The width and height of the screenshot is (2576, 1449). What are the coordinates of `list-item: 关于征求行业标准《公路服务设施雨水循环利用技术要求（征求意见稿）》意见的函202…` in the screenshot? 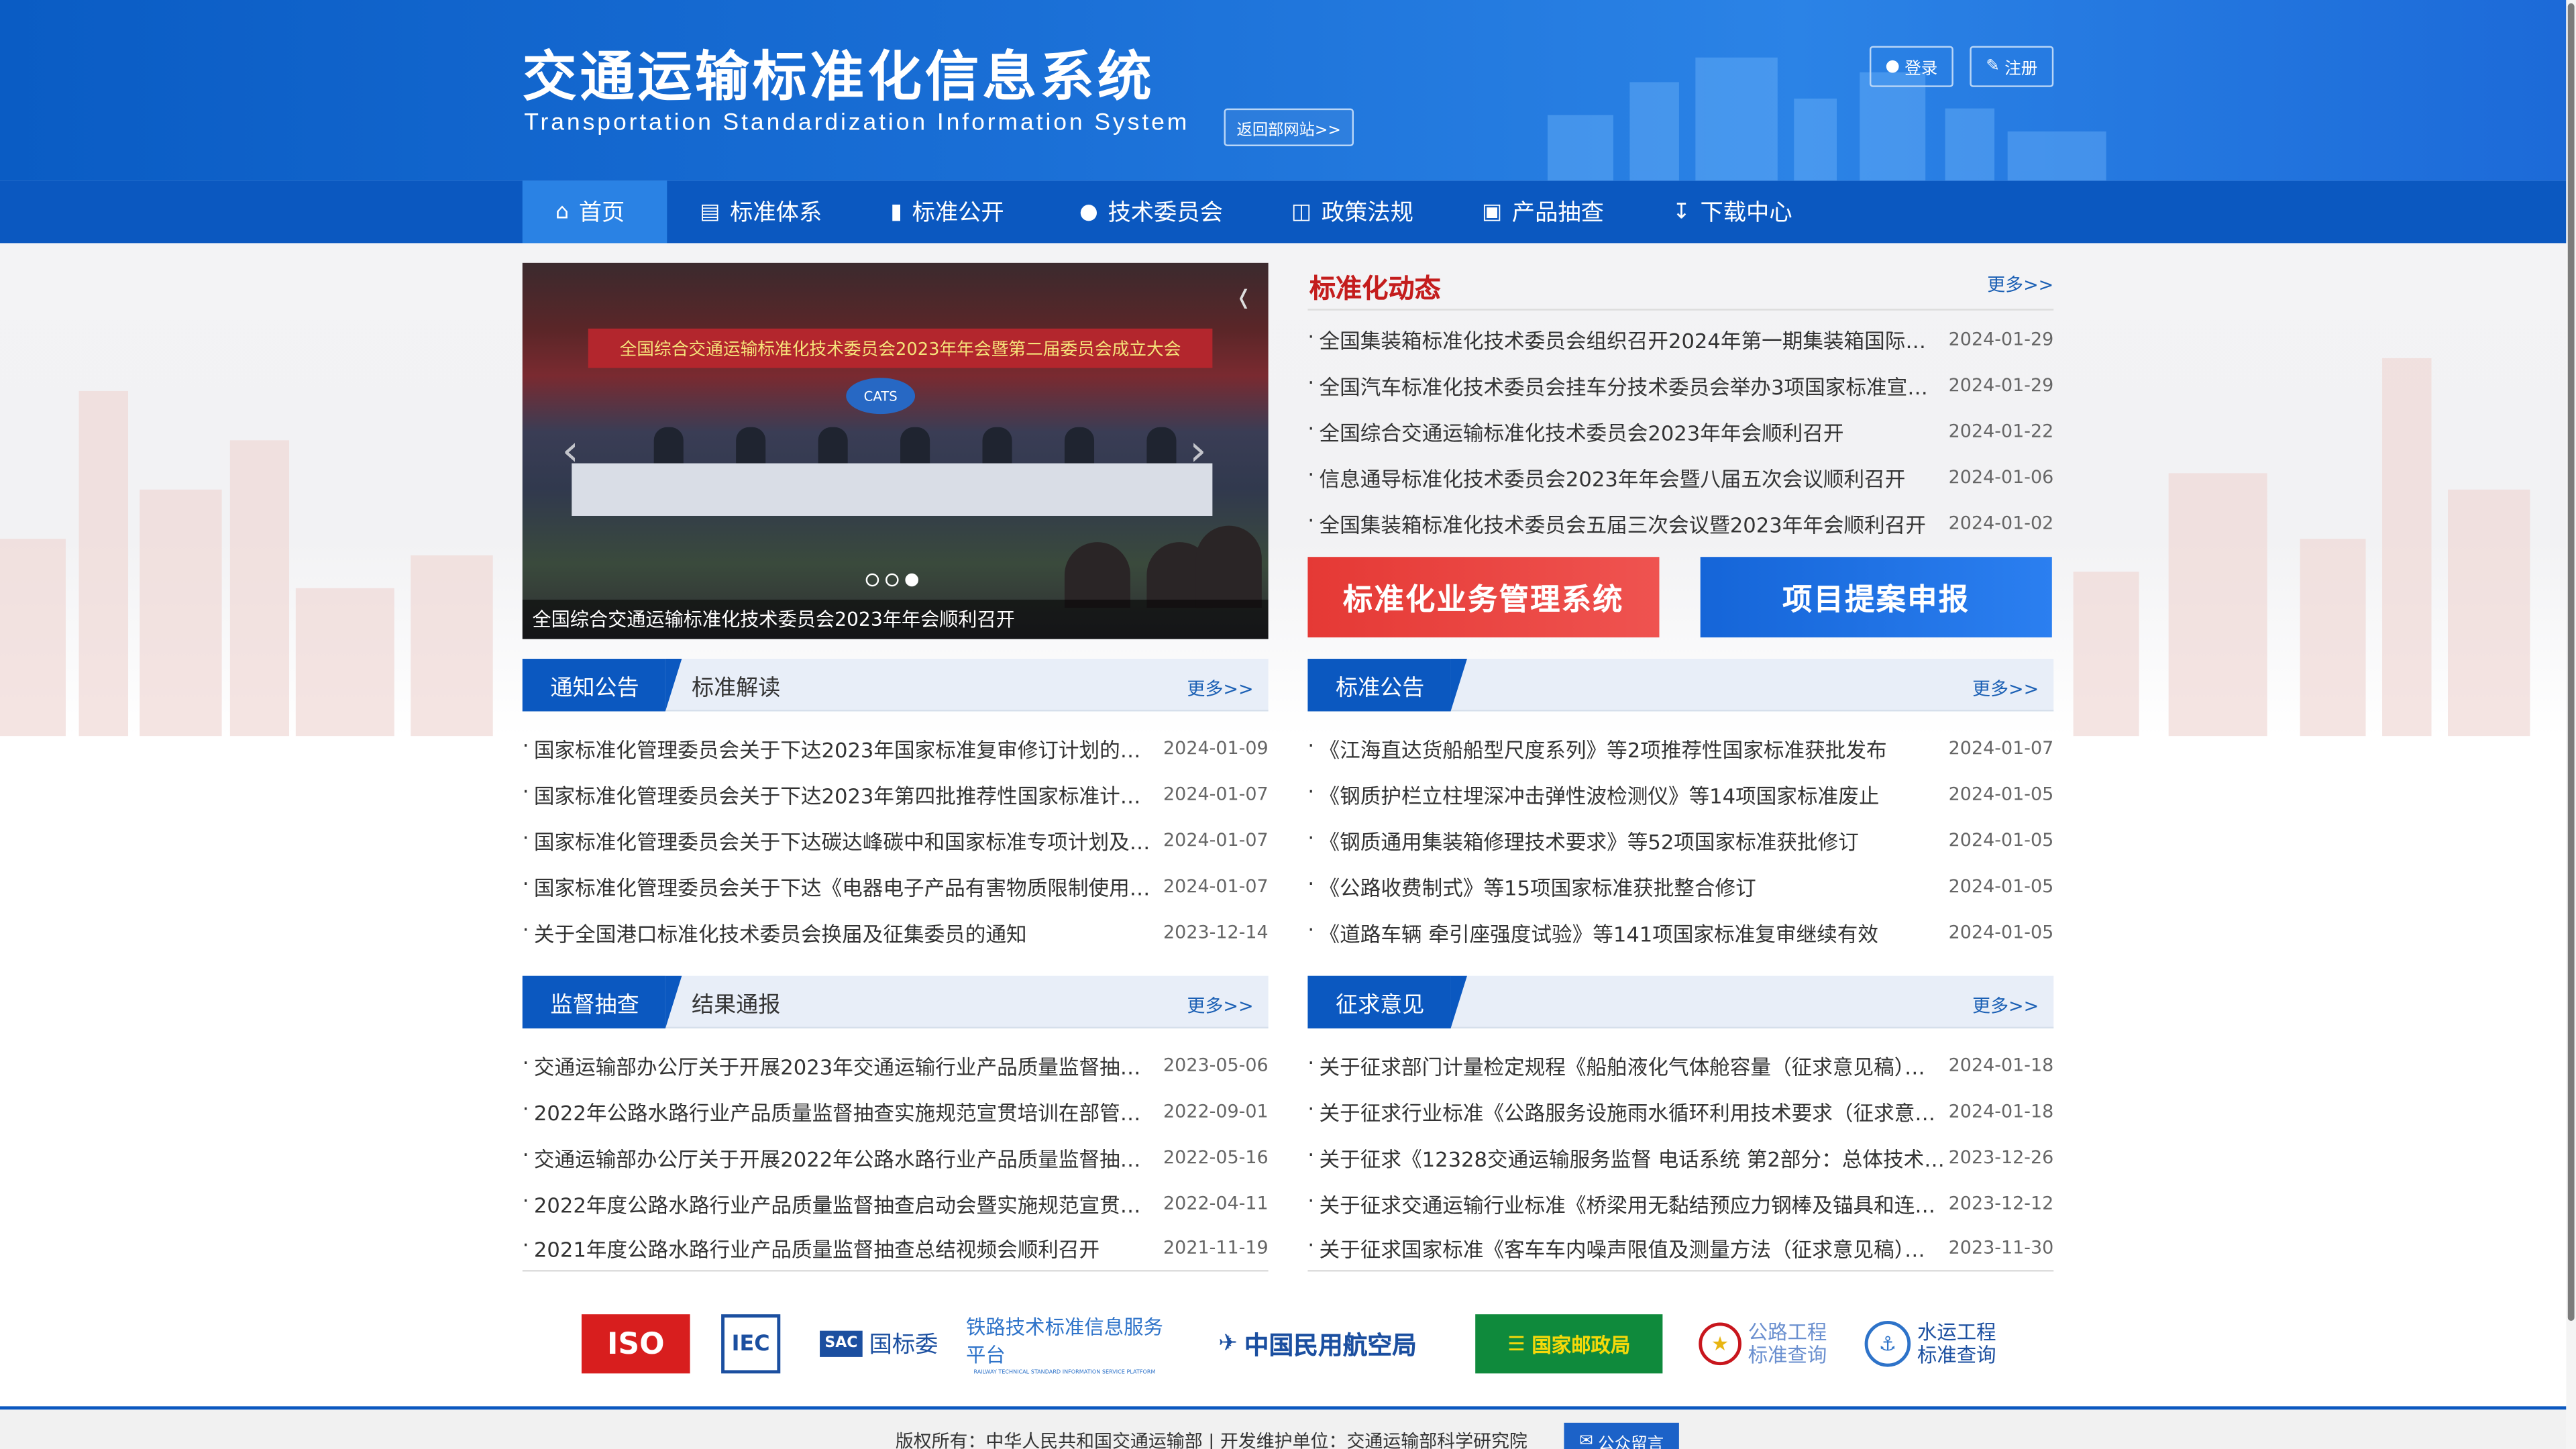 It's located at (1680, 1110).